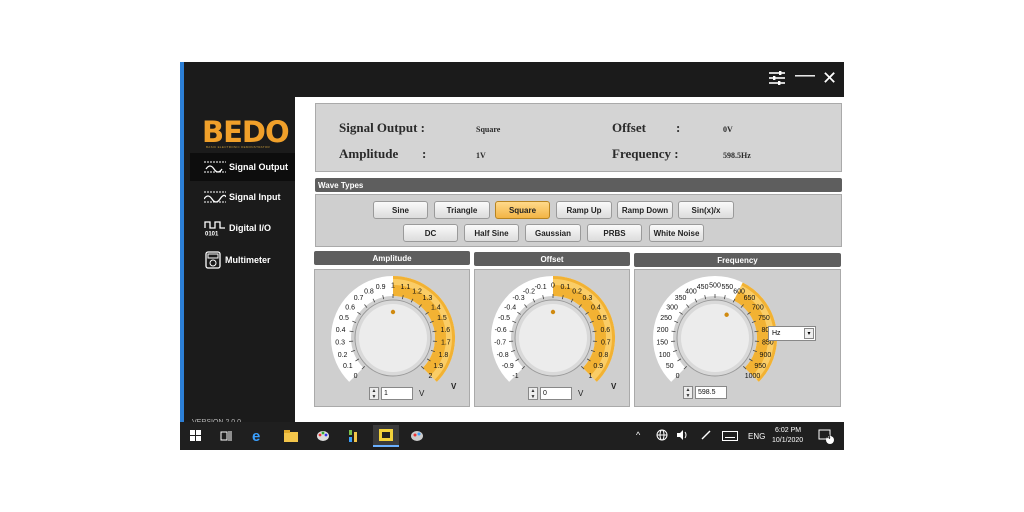 Image resolution: width=1024 pixels, height=512 pixels. Describe the element at coordinates (400, 210) in the screenshot. I see `wave-sine-button: Sine` at that location.